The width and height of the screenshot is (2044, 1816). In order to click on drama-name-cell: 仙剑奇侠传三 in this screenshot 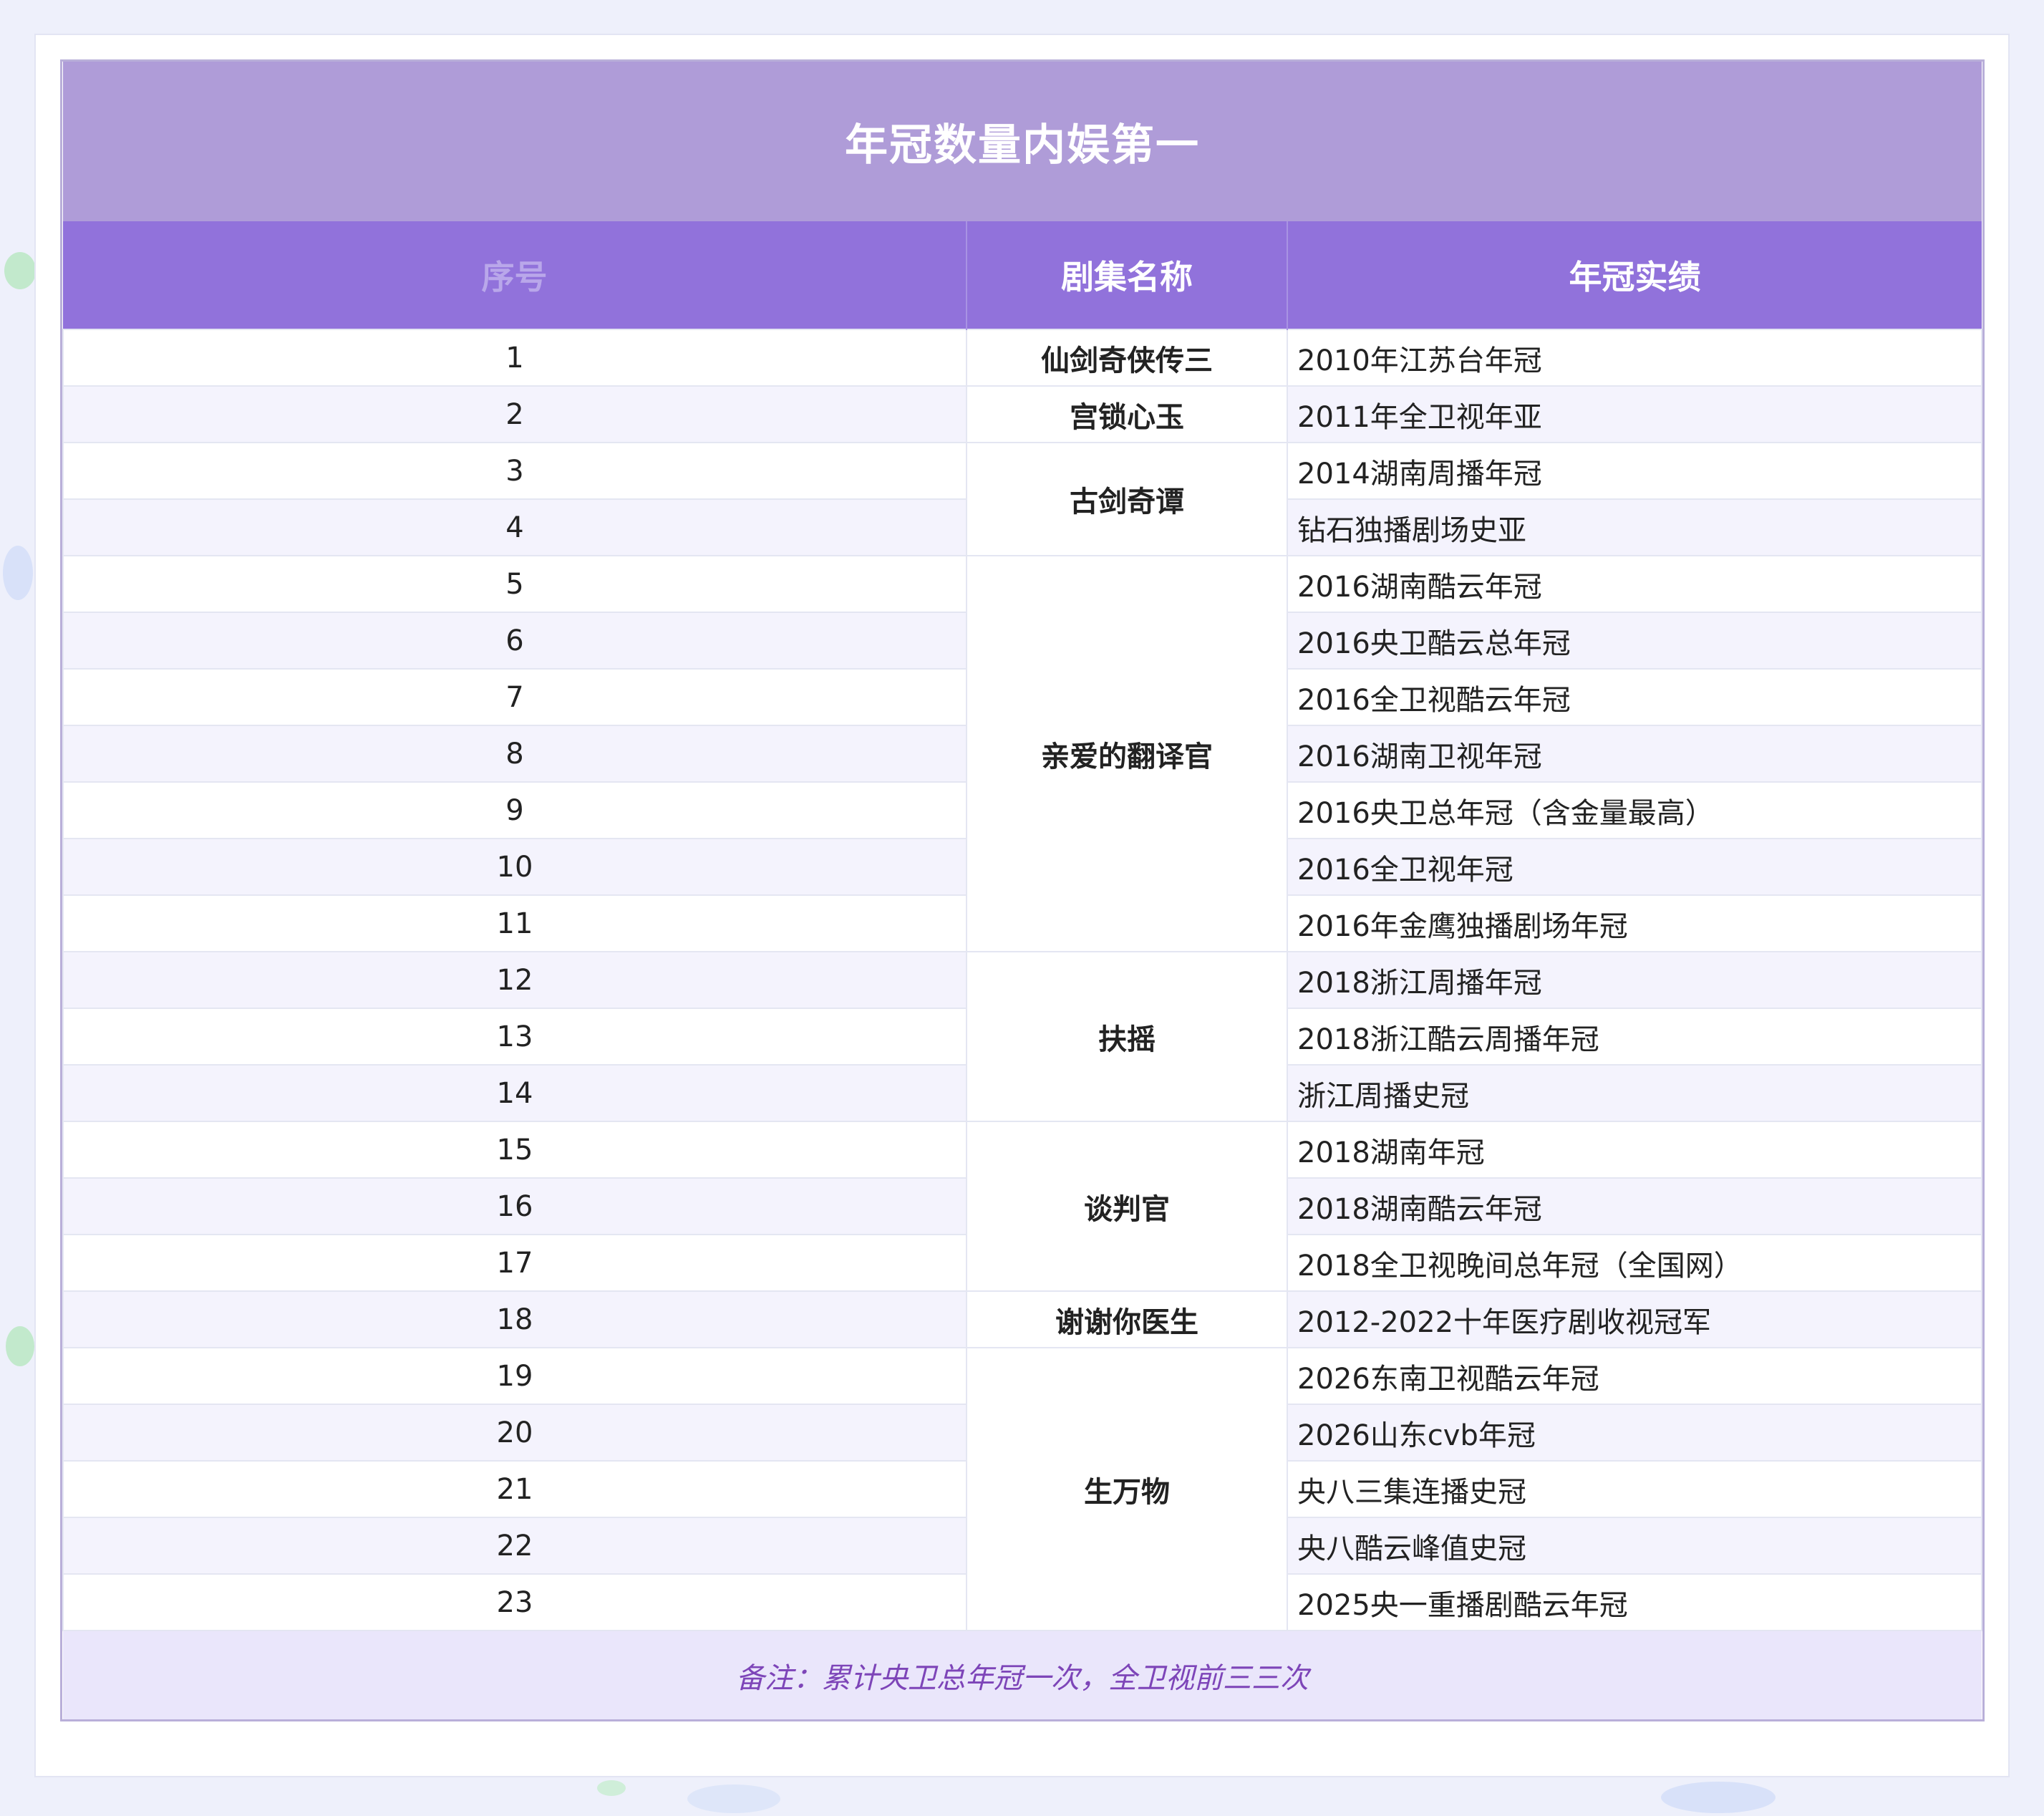, I will do `click(1127, 358)`.